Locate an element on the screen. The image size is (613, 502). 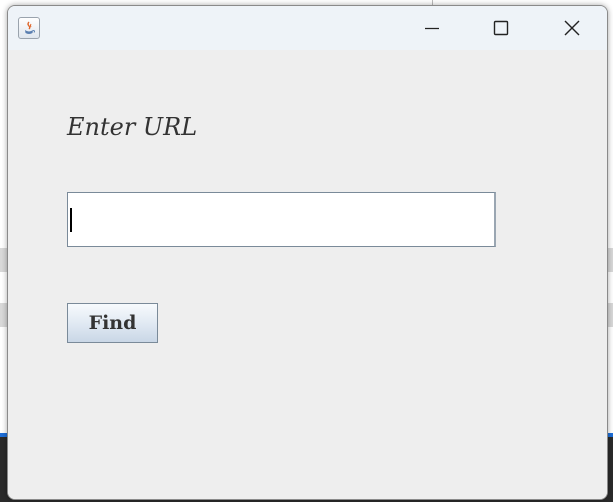
find-button: Find is located at coordinates (112, 323).